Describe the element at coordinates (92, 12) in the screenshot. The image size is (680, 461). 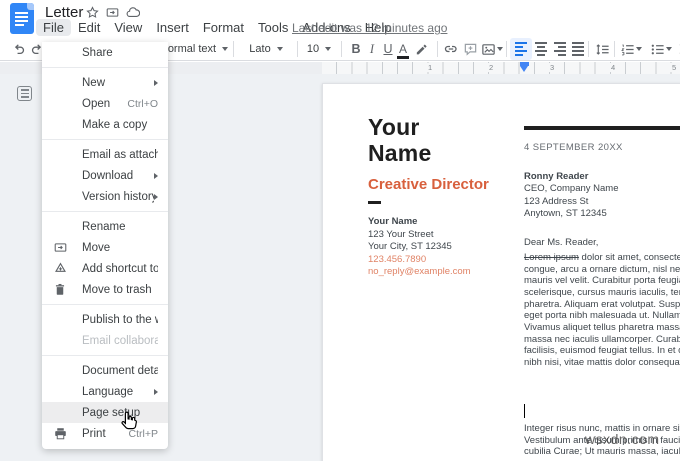
I see `star-icon` at that location.